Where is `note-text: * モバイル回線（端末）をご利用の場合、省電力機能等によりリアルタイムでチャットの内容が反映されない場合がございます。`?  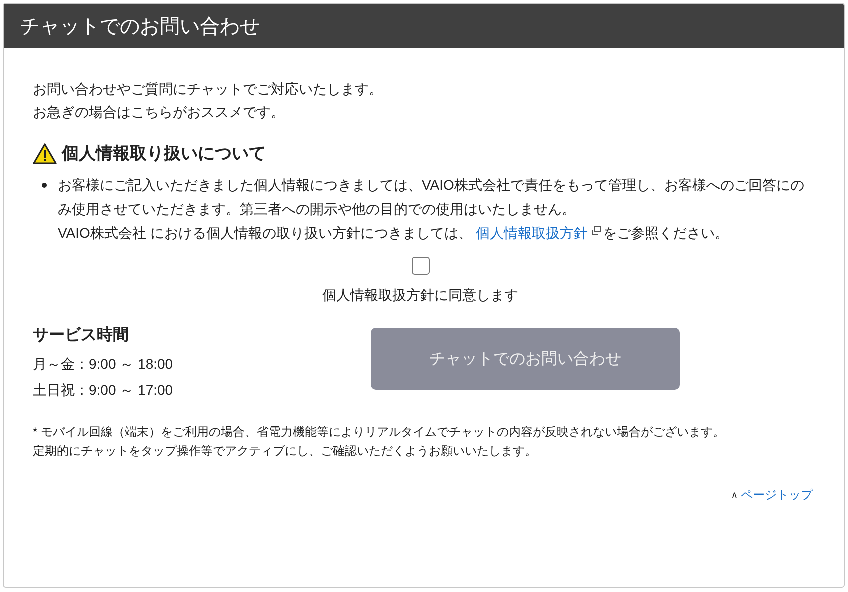
note-text: * モバイル回線（端末）をご利用の場合、省電力機能等によりリアルタイムでチャットの内容が反映されない場合がございます。 is located at coordinates (379, 432).